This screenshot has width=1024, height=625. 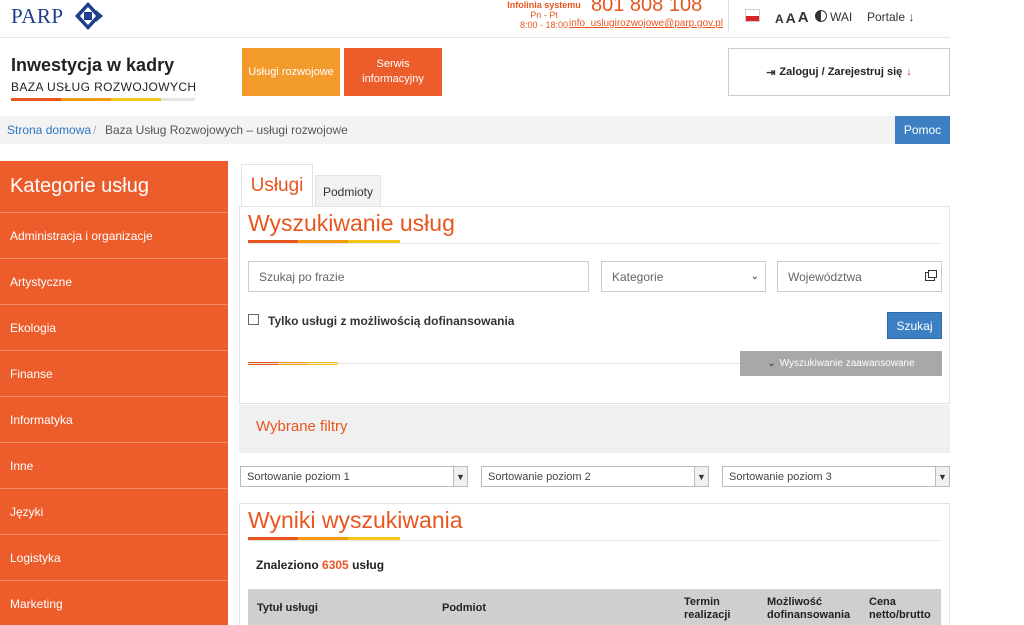 What do you see at coordinates (752, 15) in the screenshot?
I see `polish-flag-icon` at bounding box center [752, 15].